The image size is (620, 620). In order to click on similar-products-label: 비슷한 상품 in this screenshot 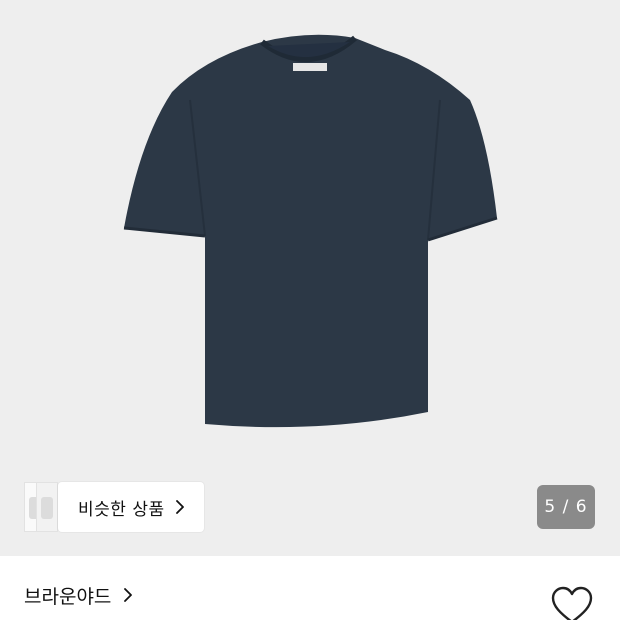, I will do `click(121, 509)`.